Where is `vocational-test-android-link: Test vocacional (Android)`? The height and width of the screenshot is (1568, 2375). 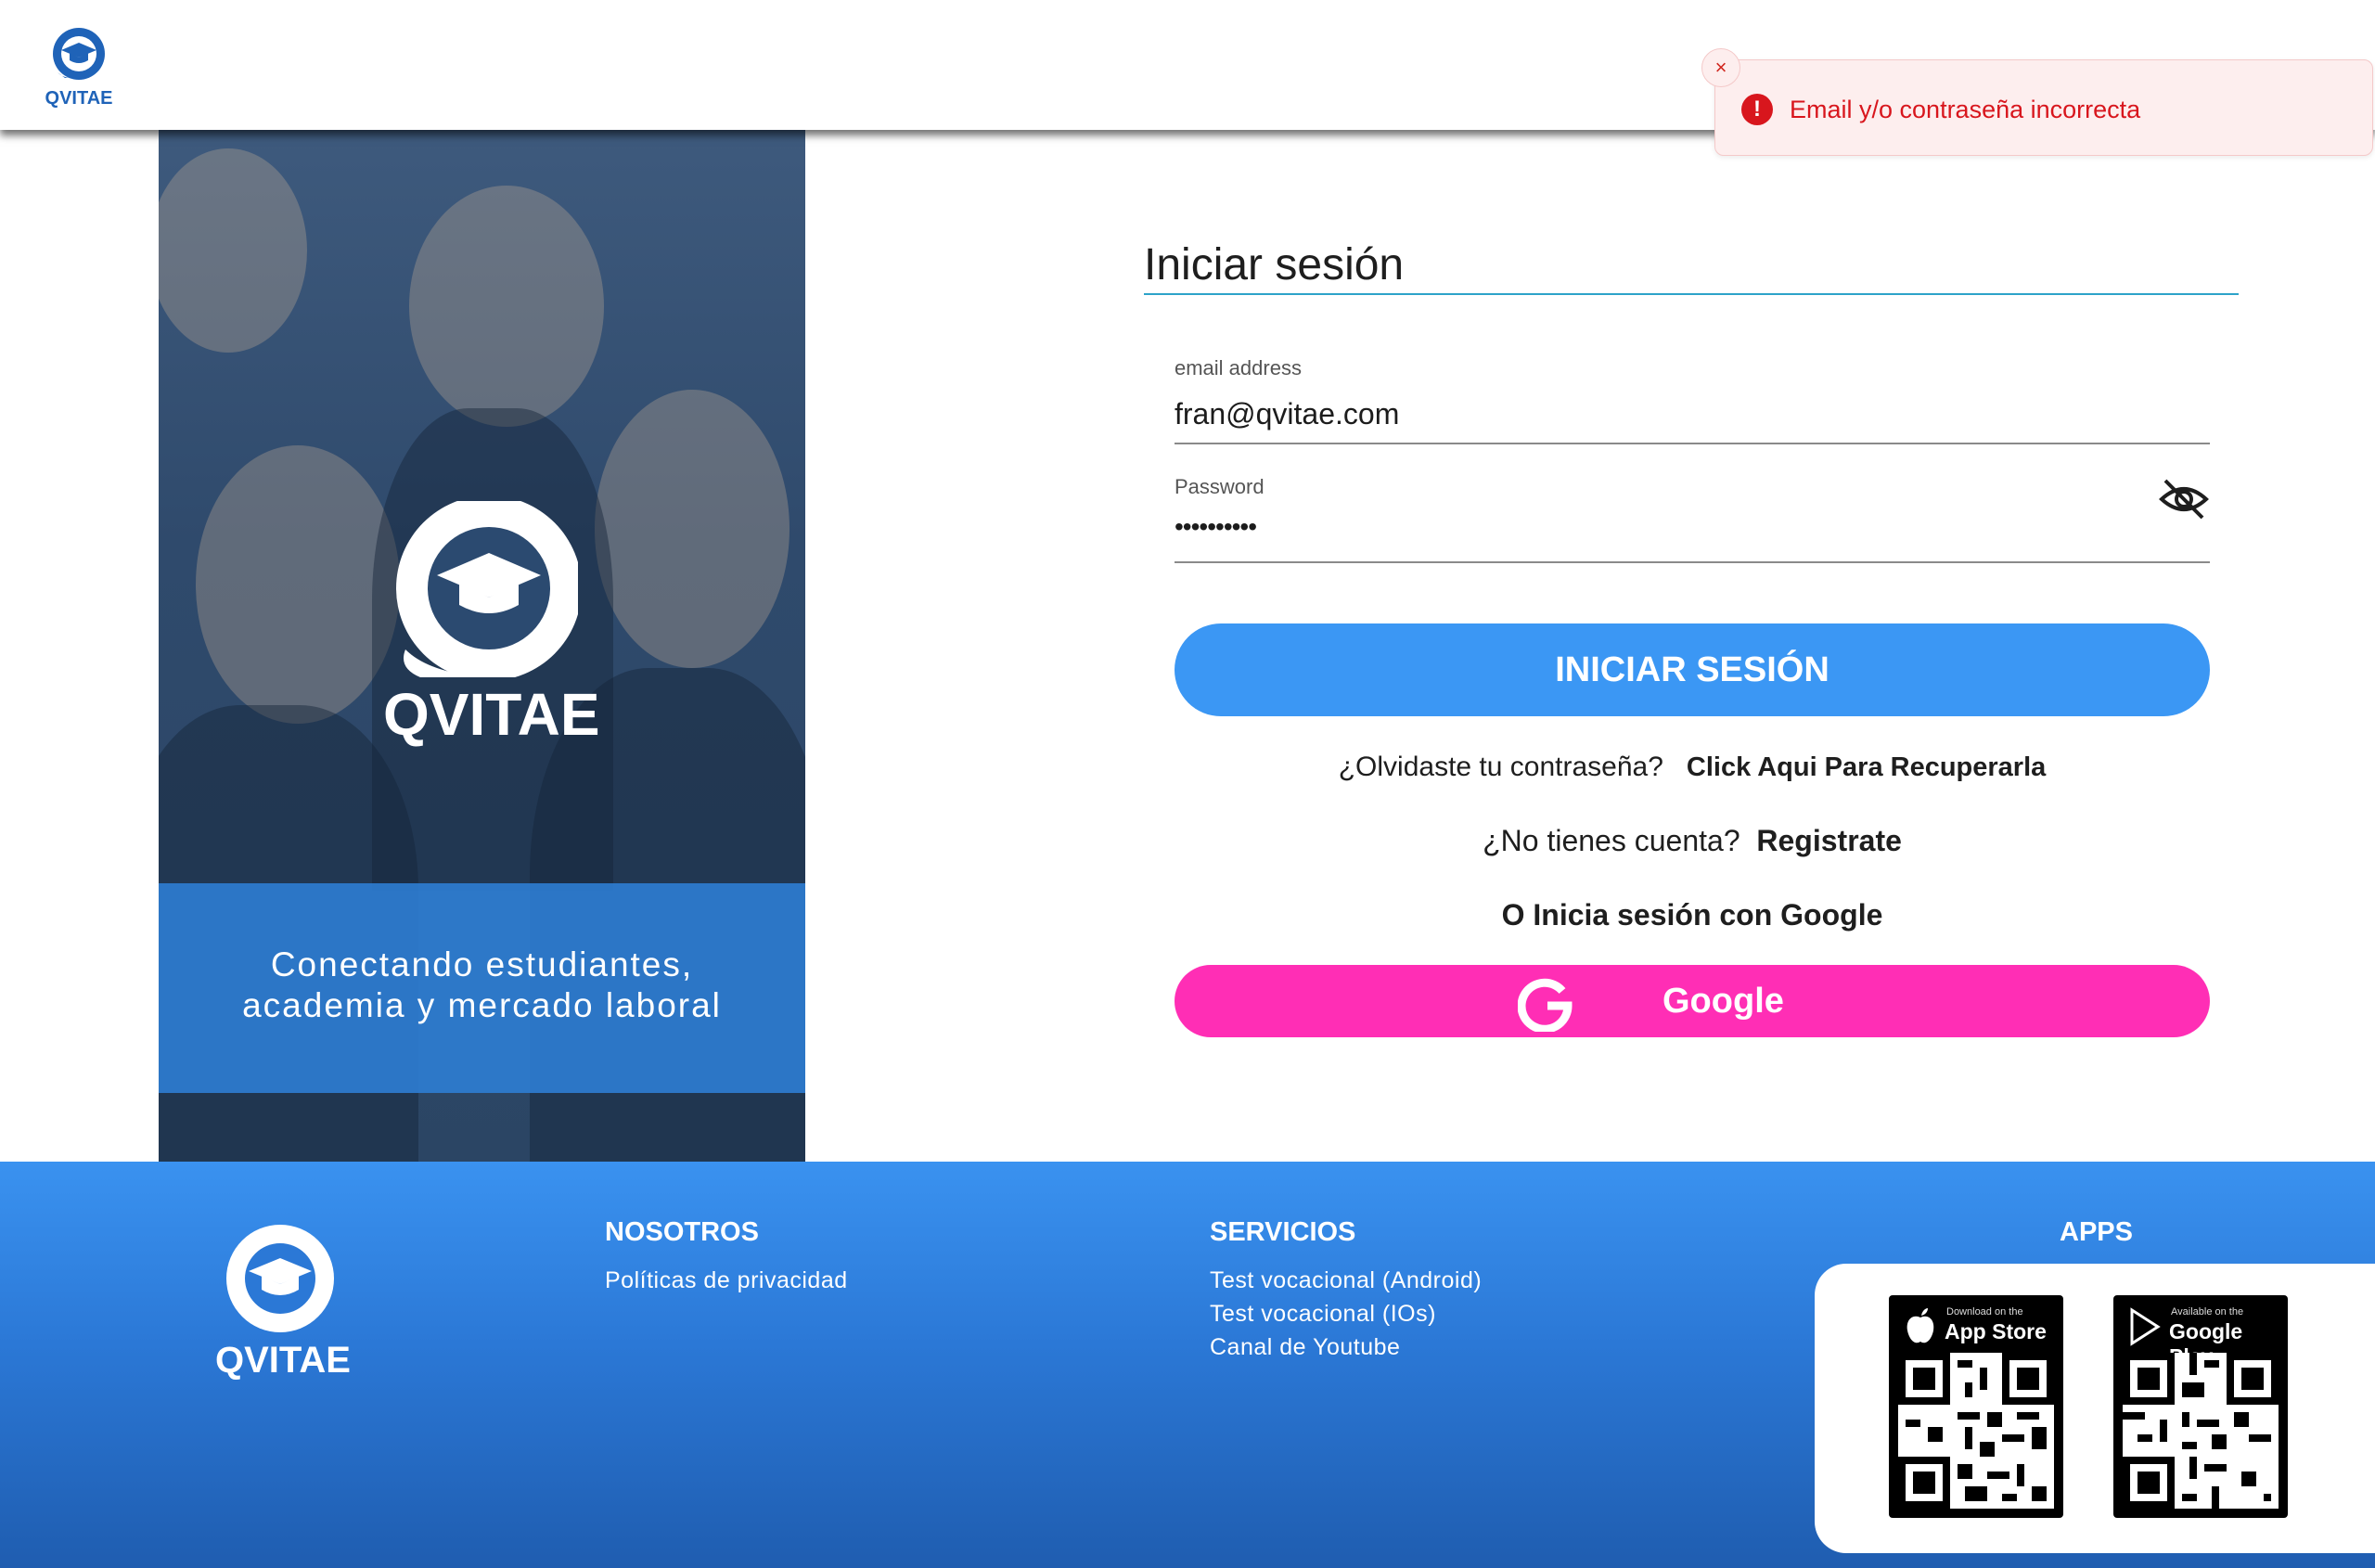
vocational-test-android-link: Test vocacional (Android) is located at coordinates (1346, 1281).